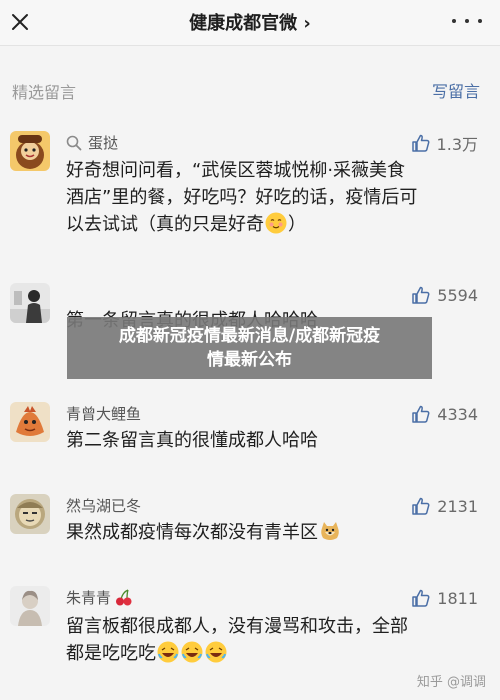 This screenshot has height=700, width=500. I want to click on commenter-name-text: 朱青青, so click(89, 598).